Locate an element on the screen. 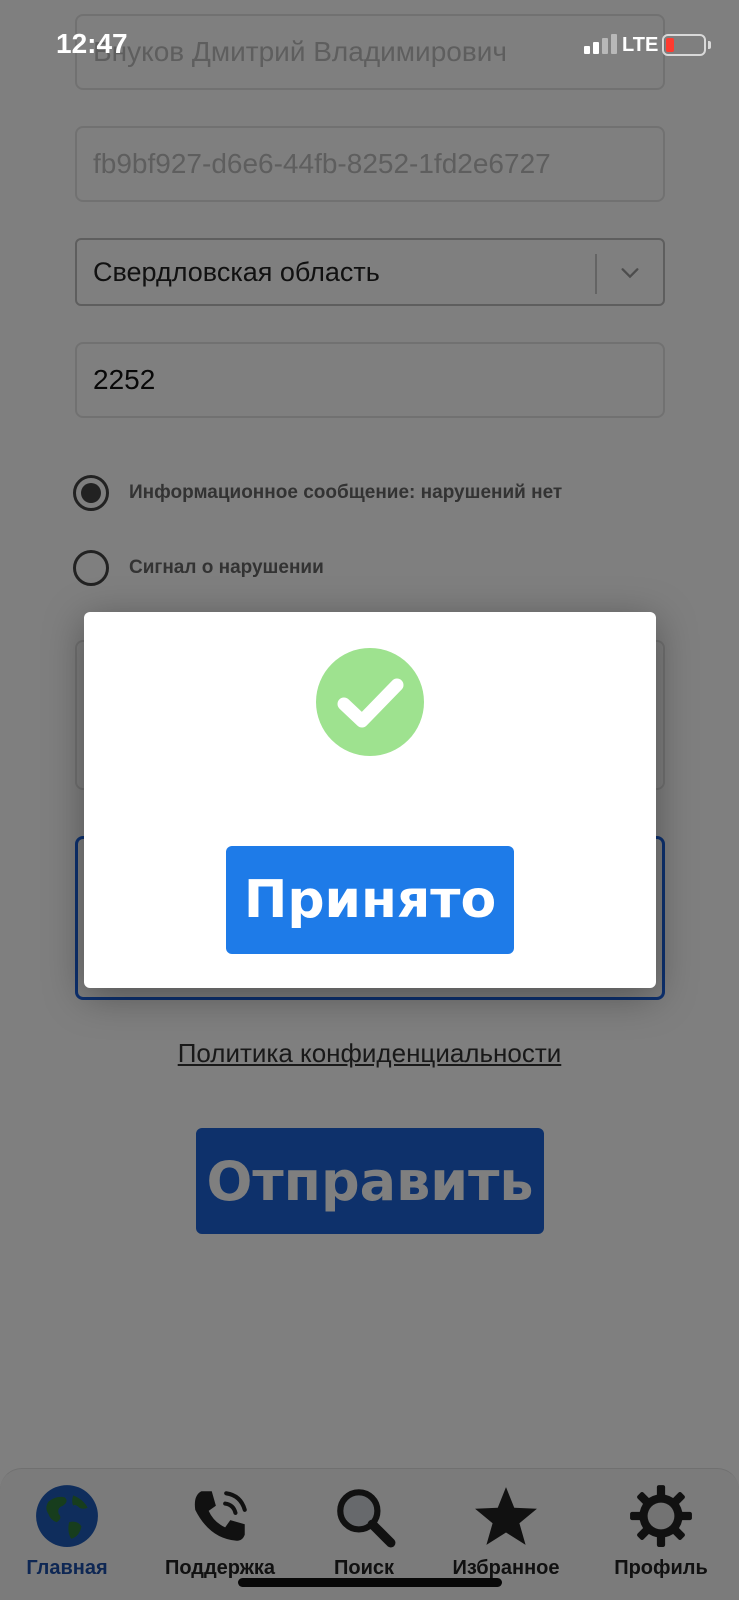 The width and height of the screenshot is (739, 1600). status-time: 12:47 is located at coordinates (92, 43).